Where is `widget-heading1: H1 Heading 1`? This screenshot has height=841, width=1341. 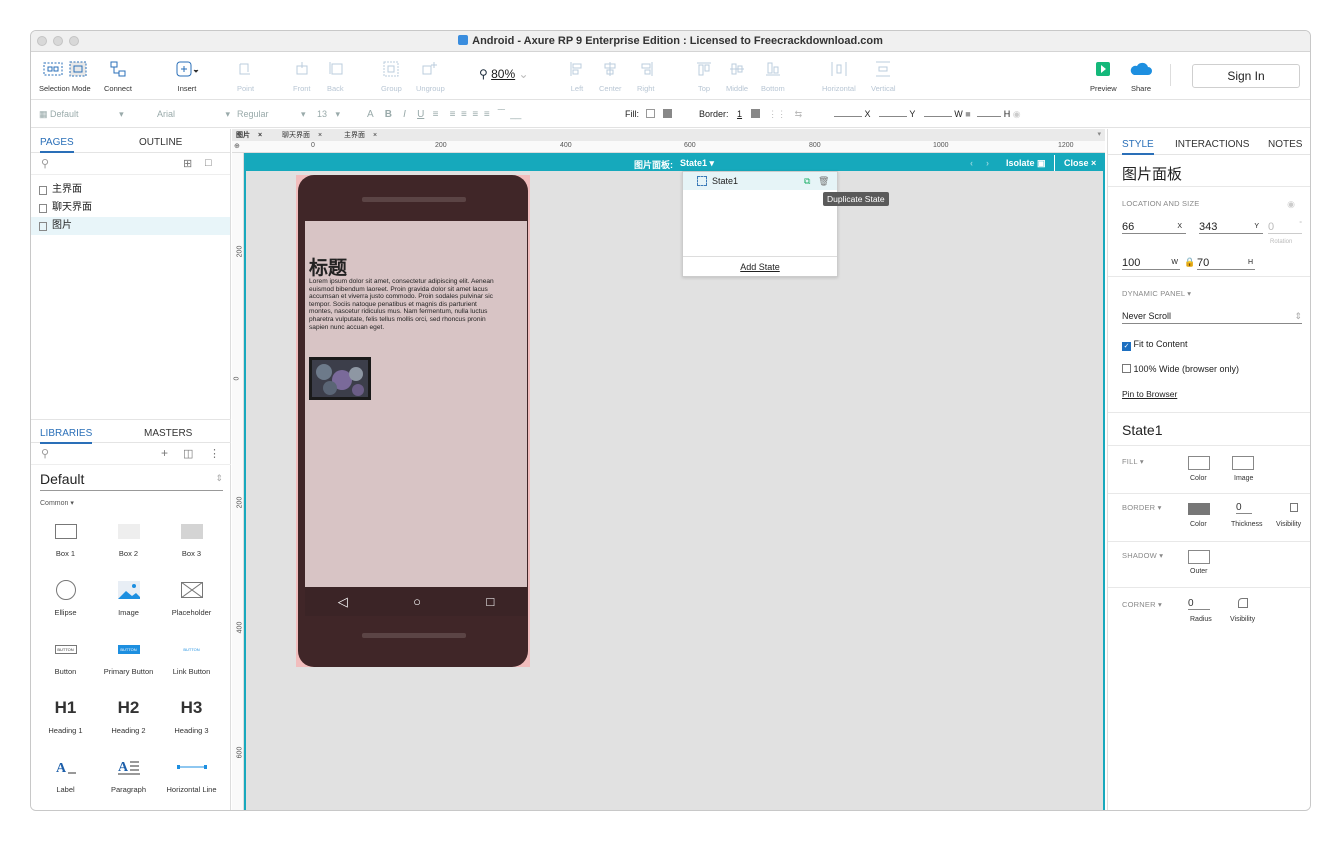
widget-heading1: H1 Heading 1 is located at coordinates (65, 718).